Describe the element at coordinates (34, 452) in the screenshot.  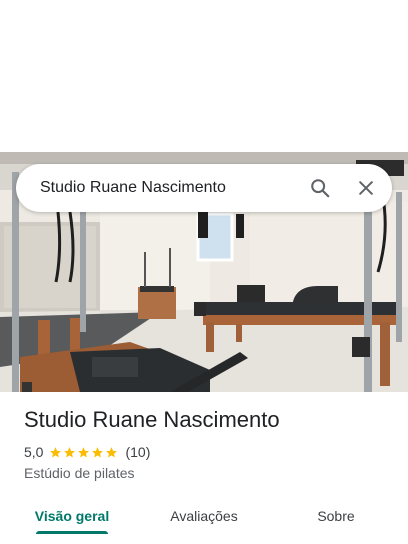
I see `rating-value: 5,0` at that location.